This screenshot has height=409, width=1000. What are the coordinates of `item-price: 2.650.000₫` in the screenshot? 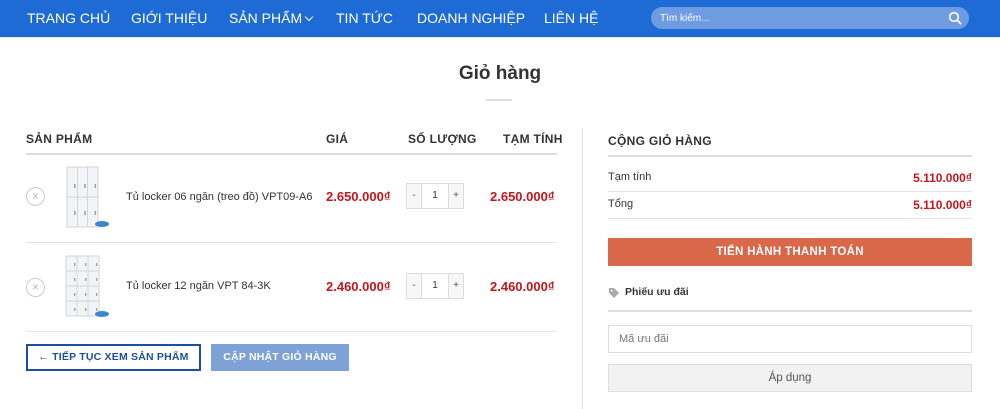 It's located at (358, 196).